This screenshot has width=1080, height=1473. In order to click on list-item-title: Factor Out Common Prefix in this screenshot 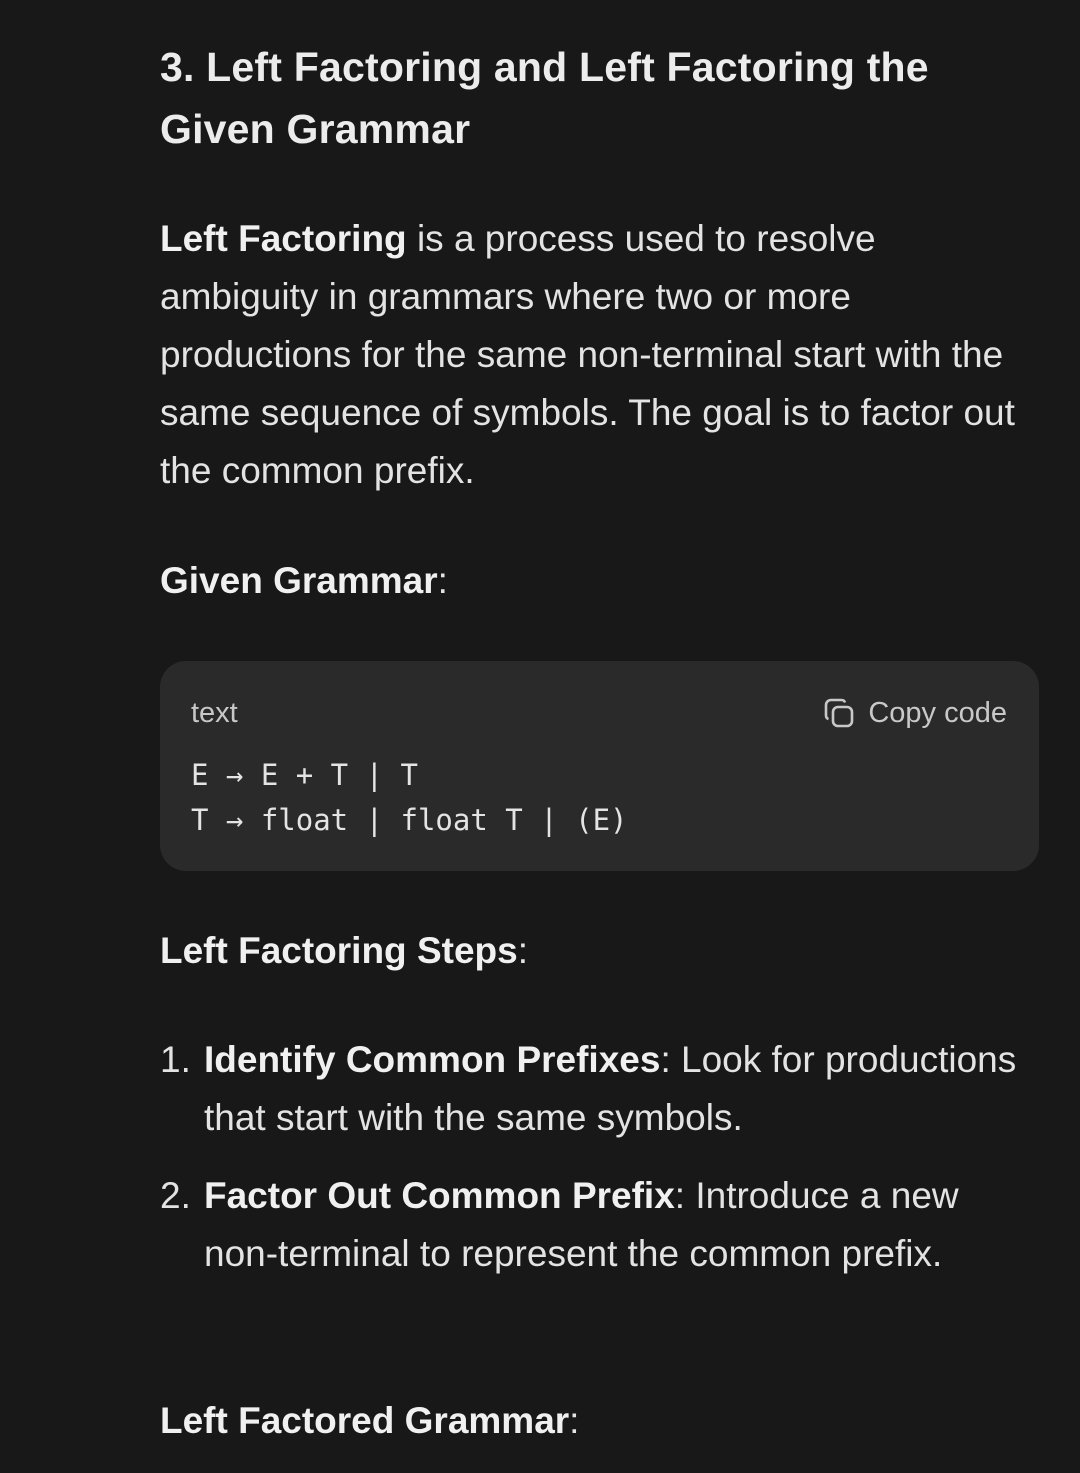, I will do `click(439, 1195)`.